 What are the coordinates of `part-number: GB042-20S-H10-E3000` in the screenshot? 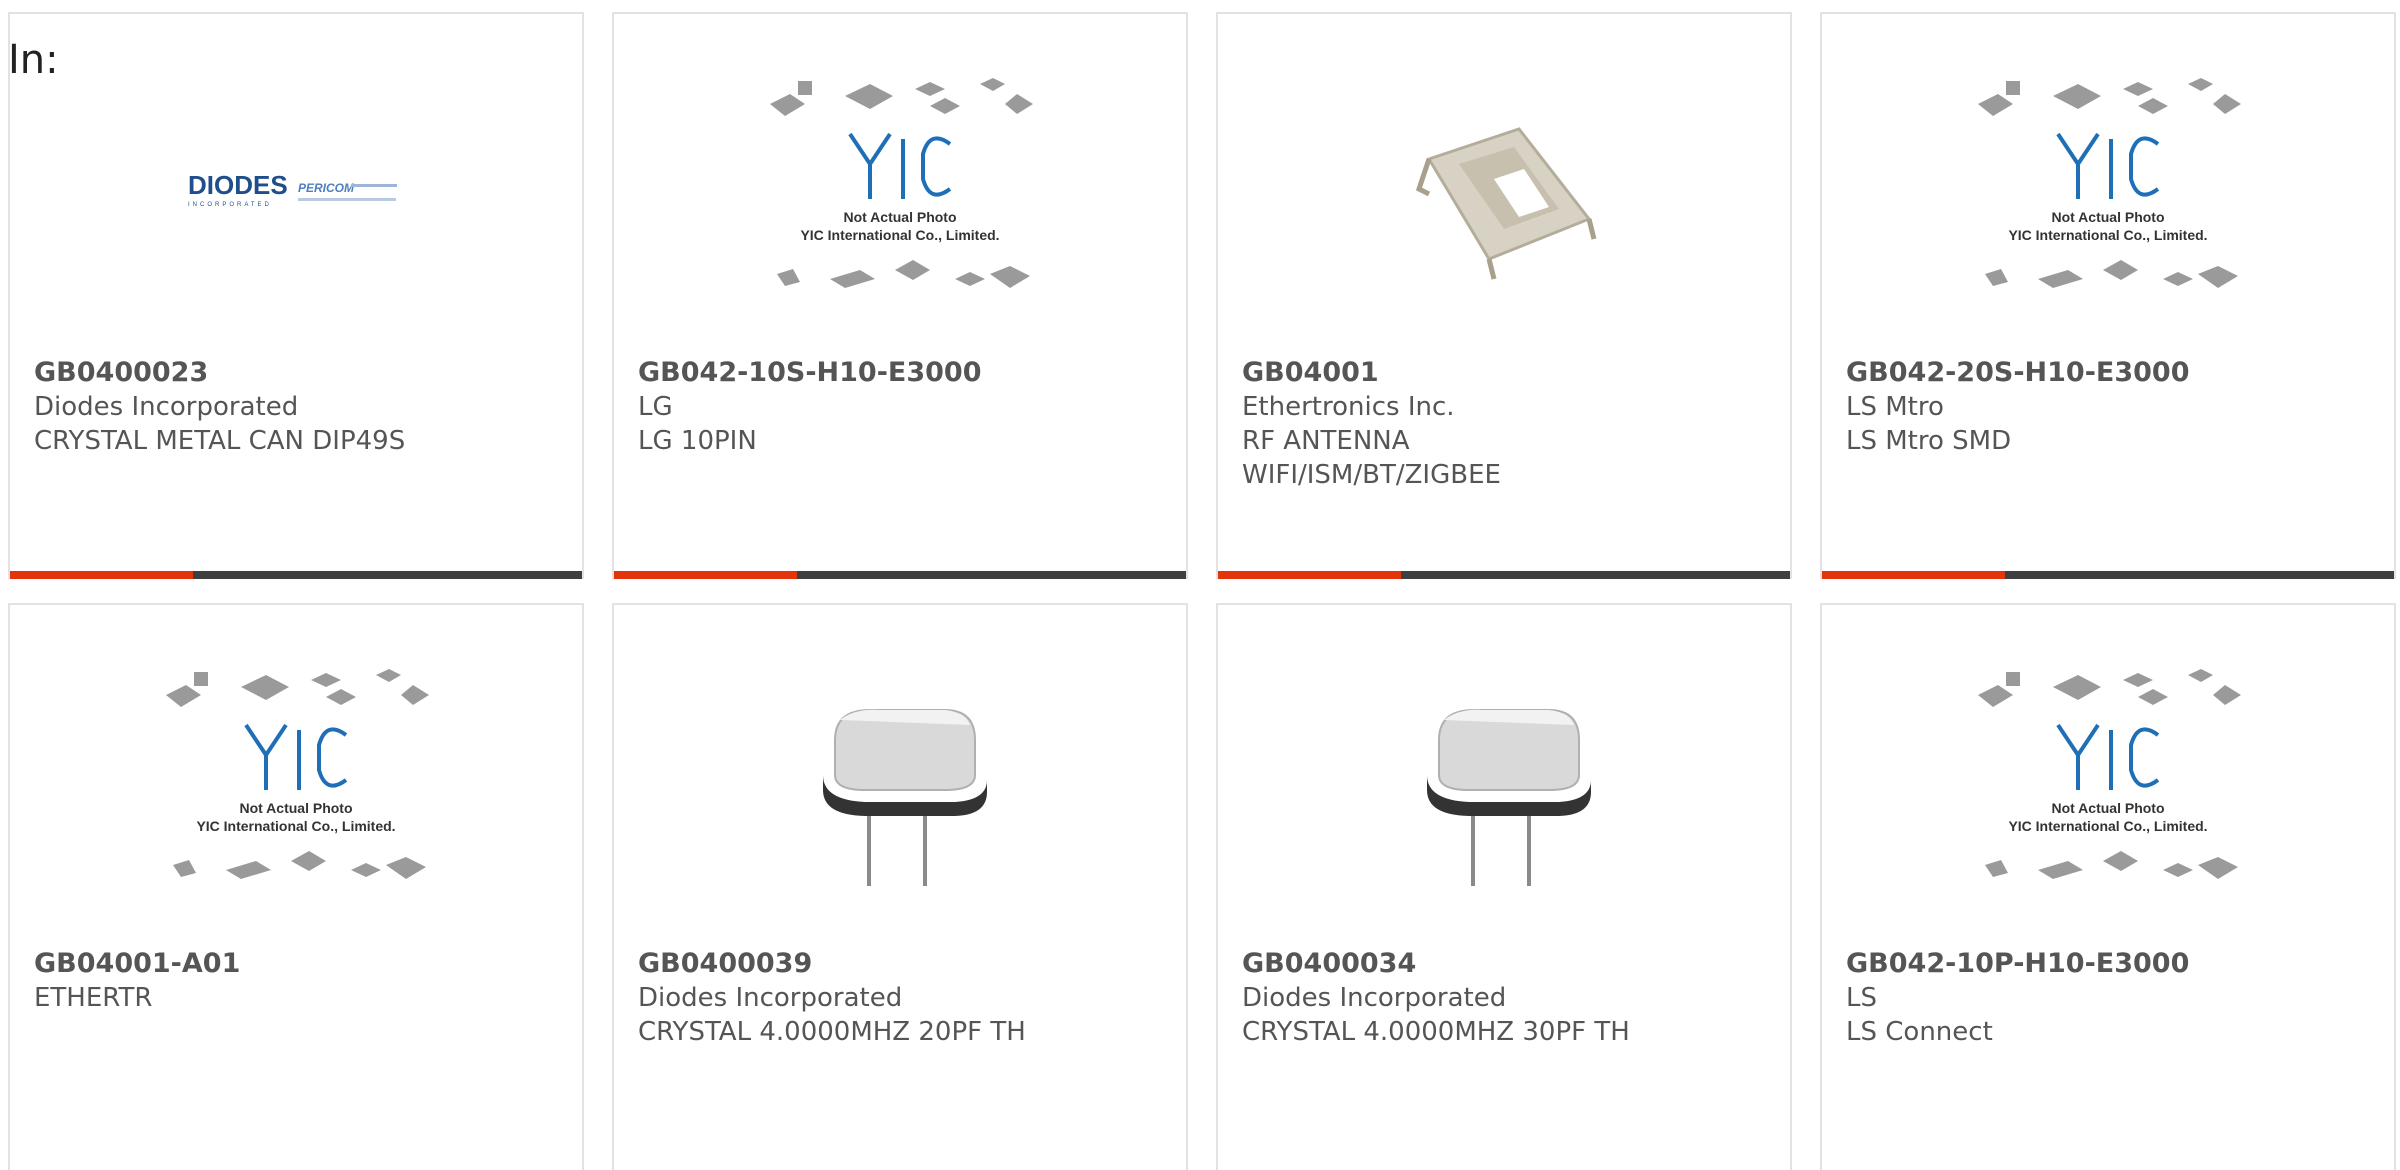 It's located at (2112, 373).